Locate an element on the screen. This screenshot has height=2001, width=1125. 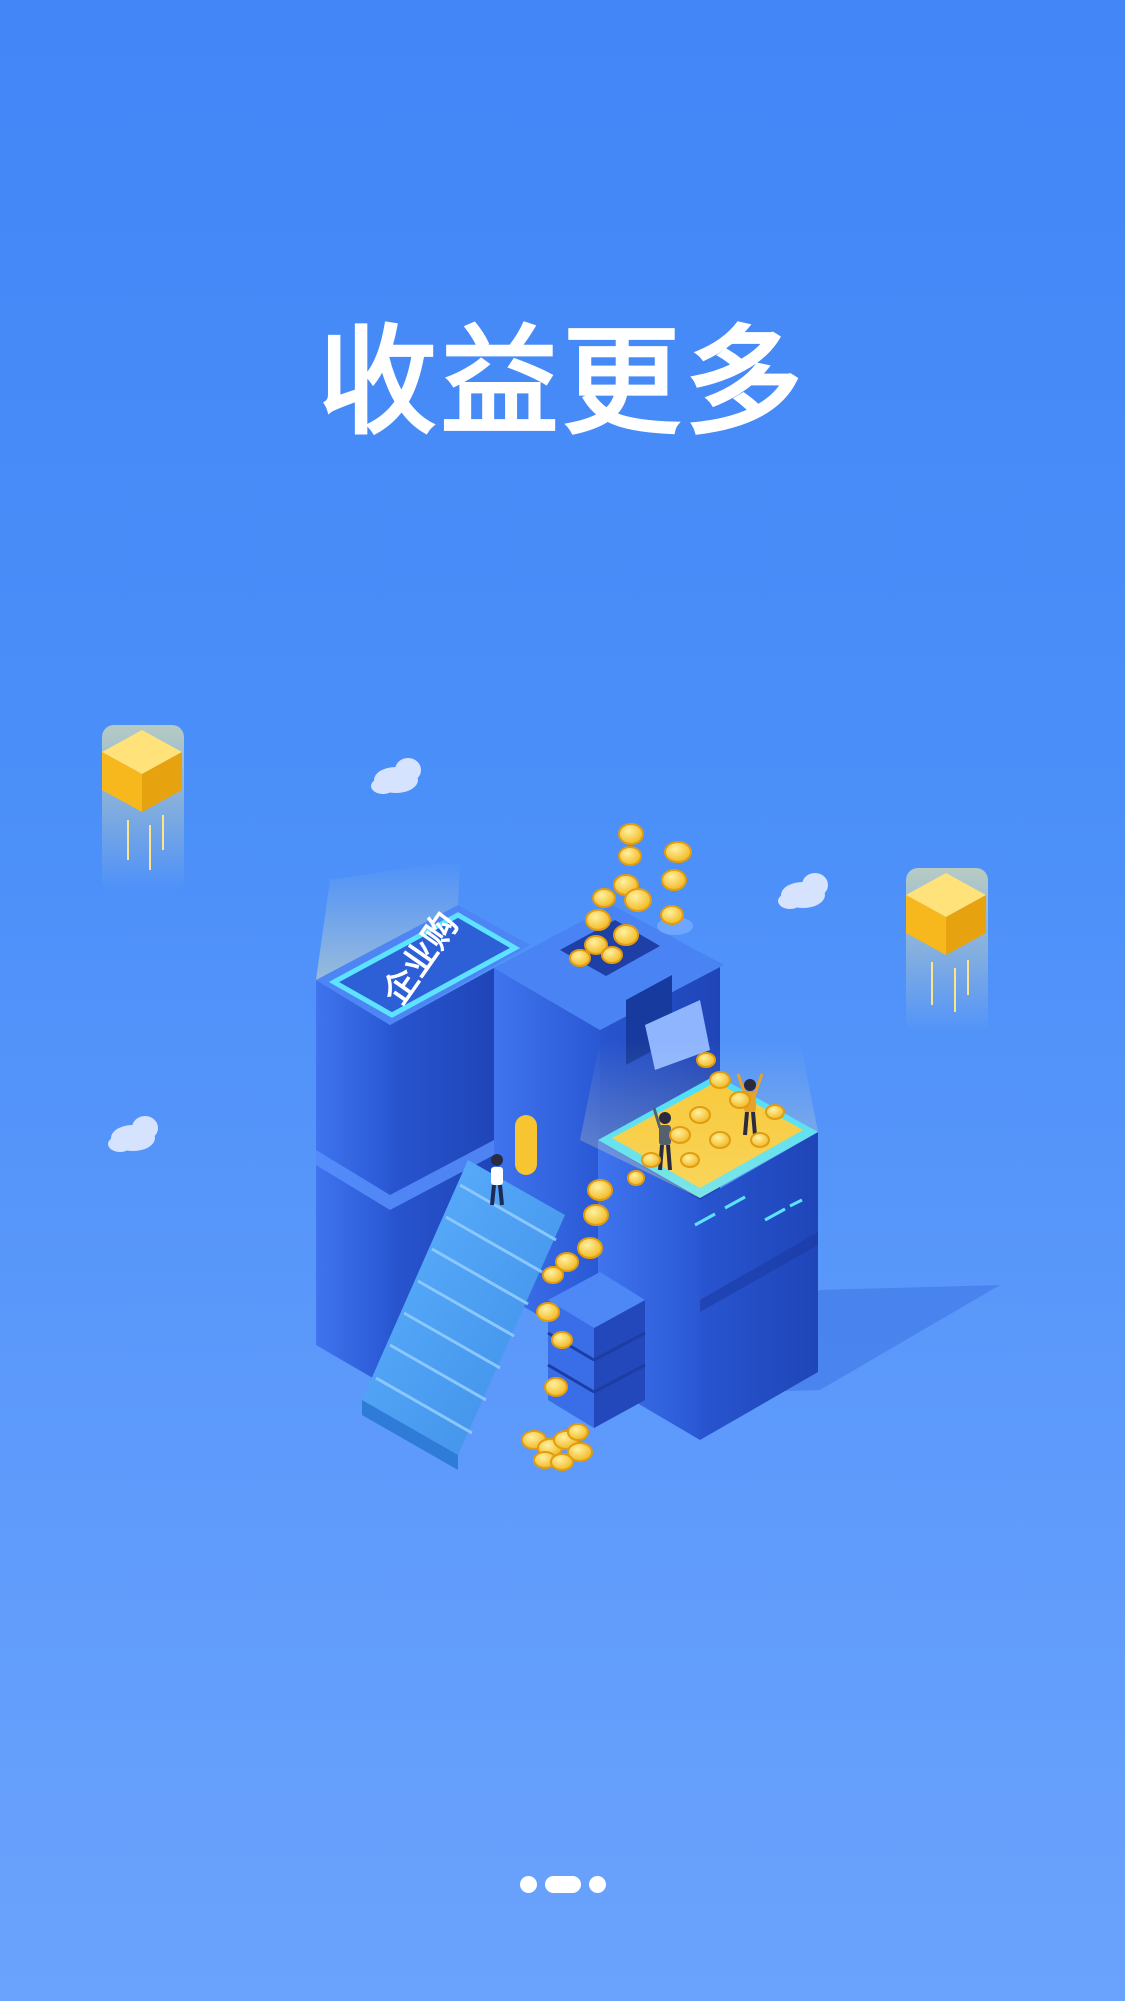
small-stack is located at coordinates (596, 1350).